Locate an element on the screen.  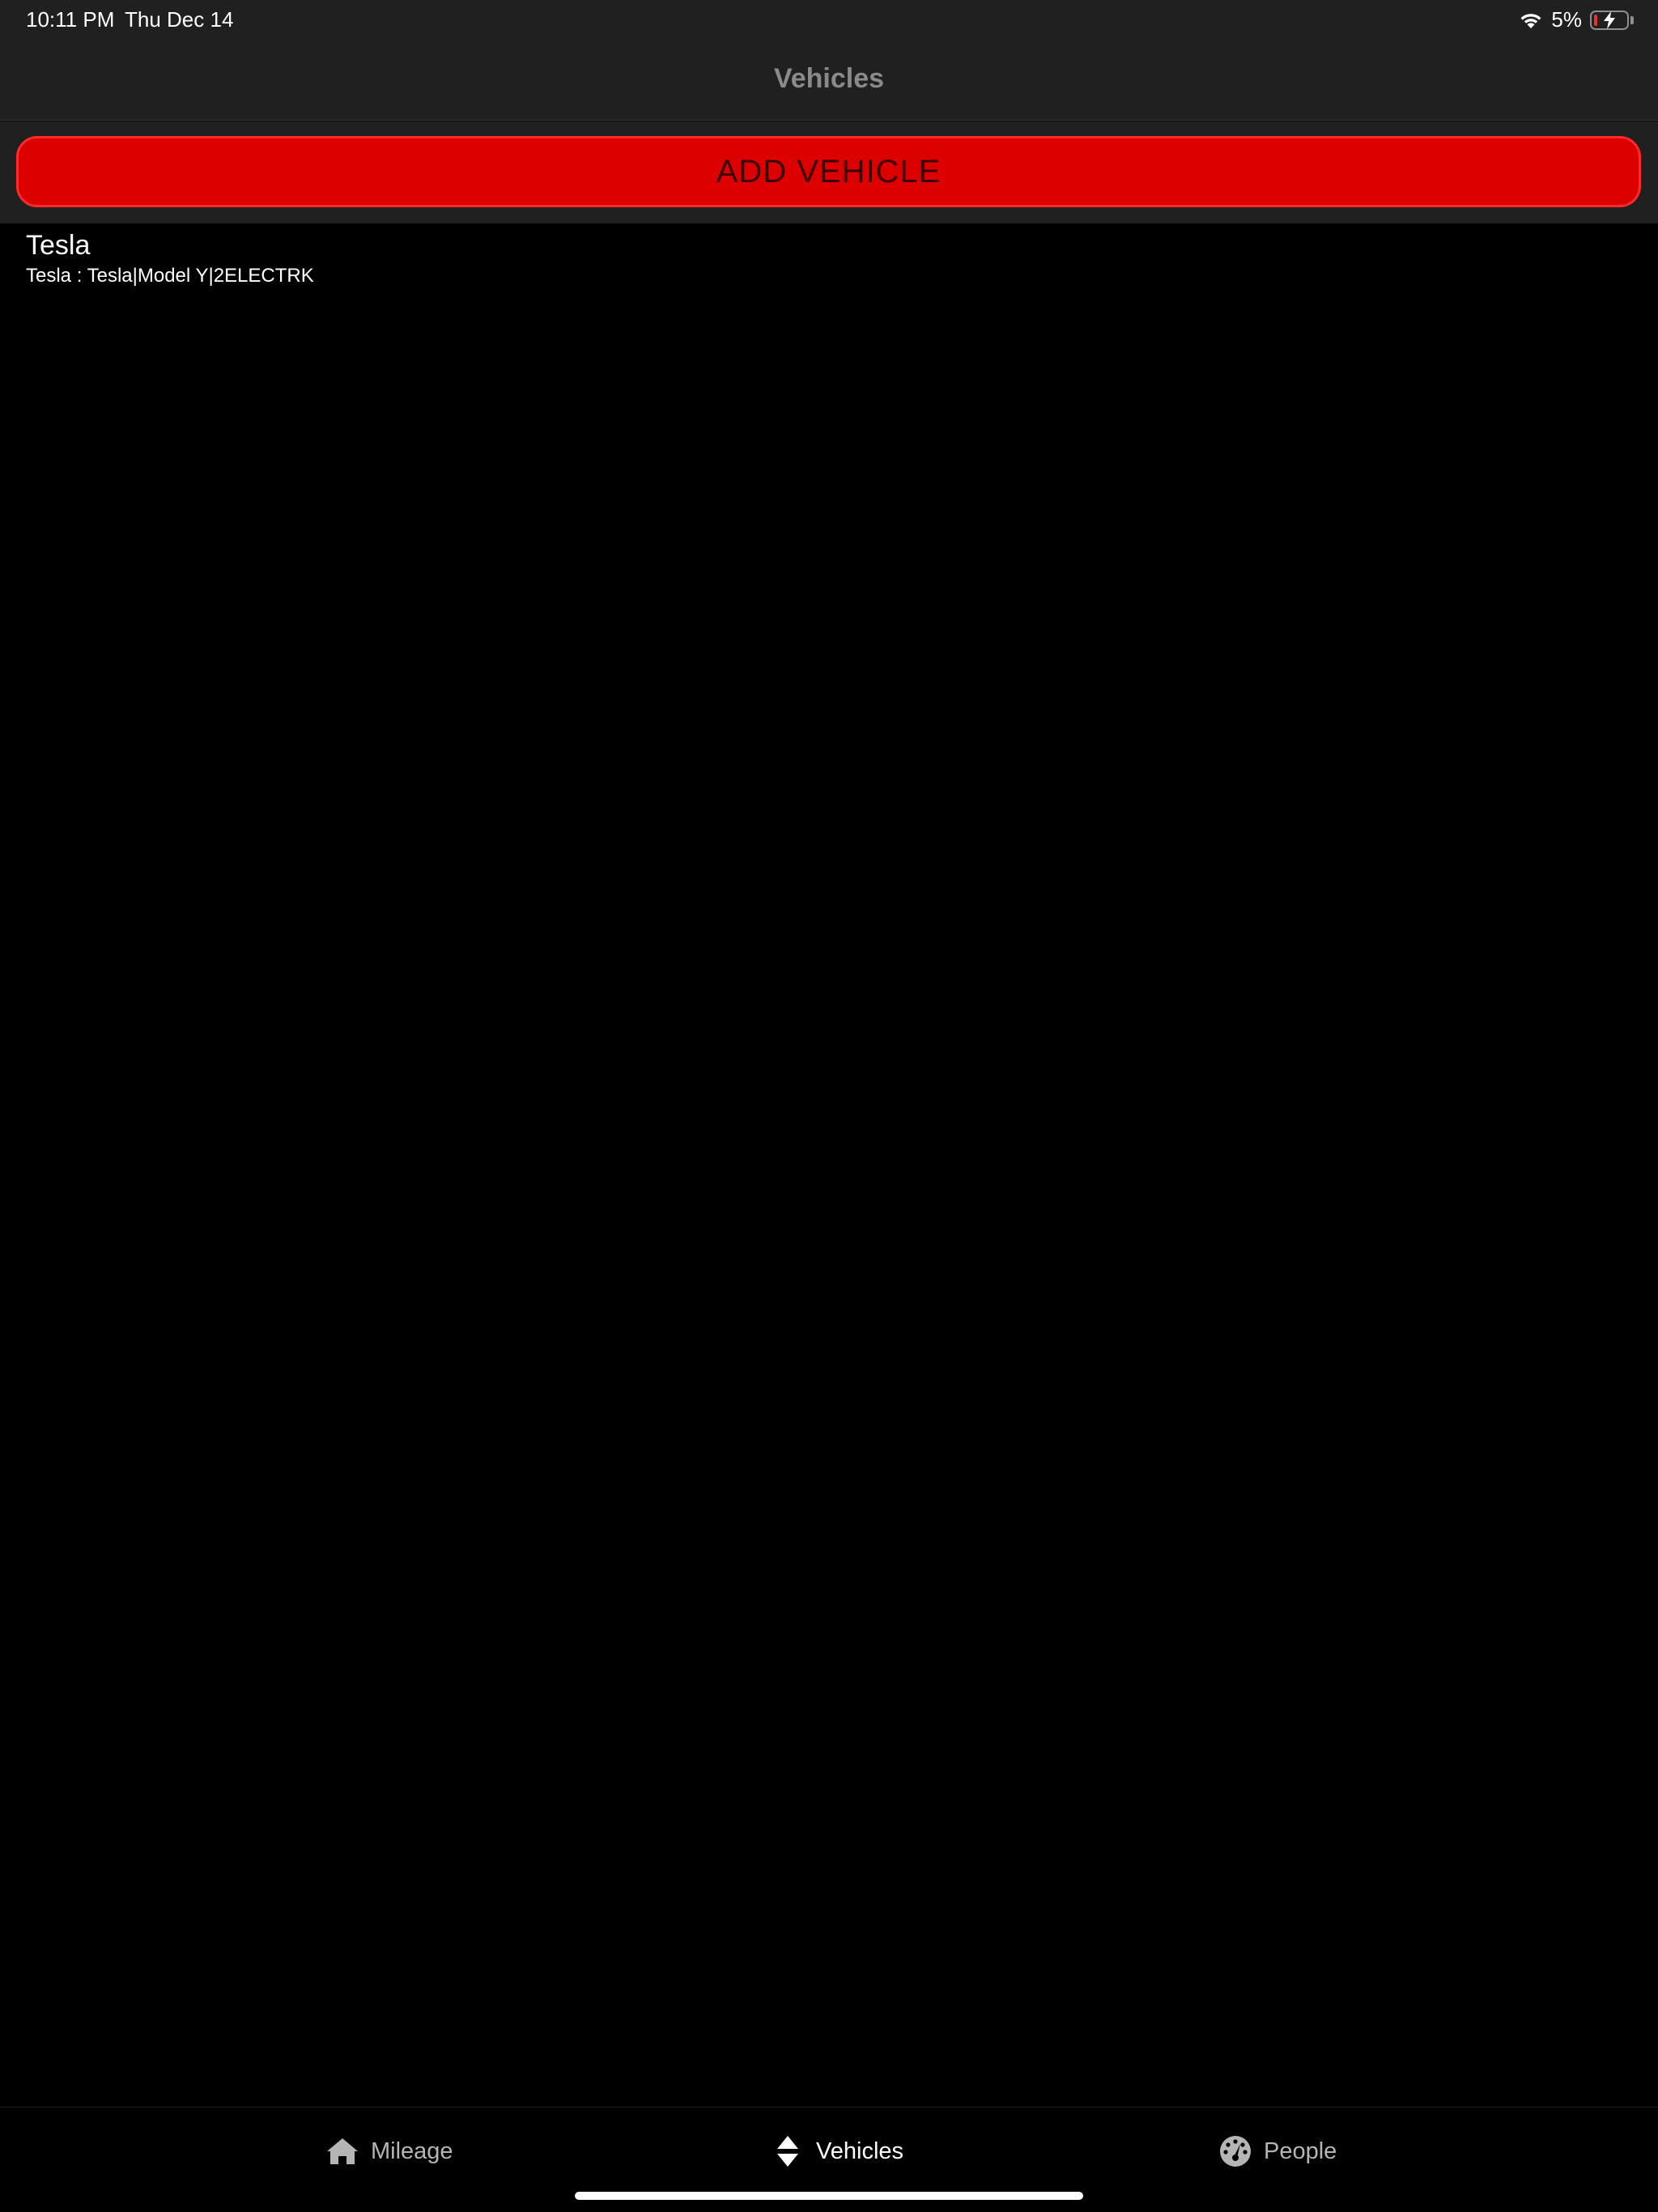
battery-nub is located at coordinates (1632, 19).